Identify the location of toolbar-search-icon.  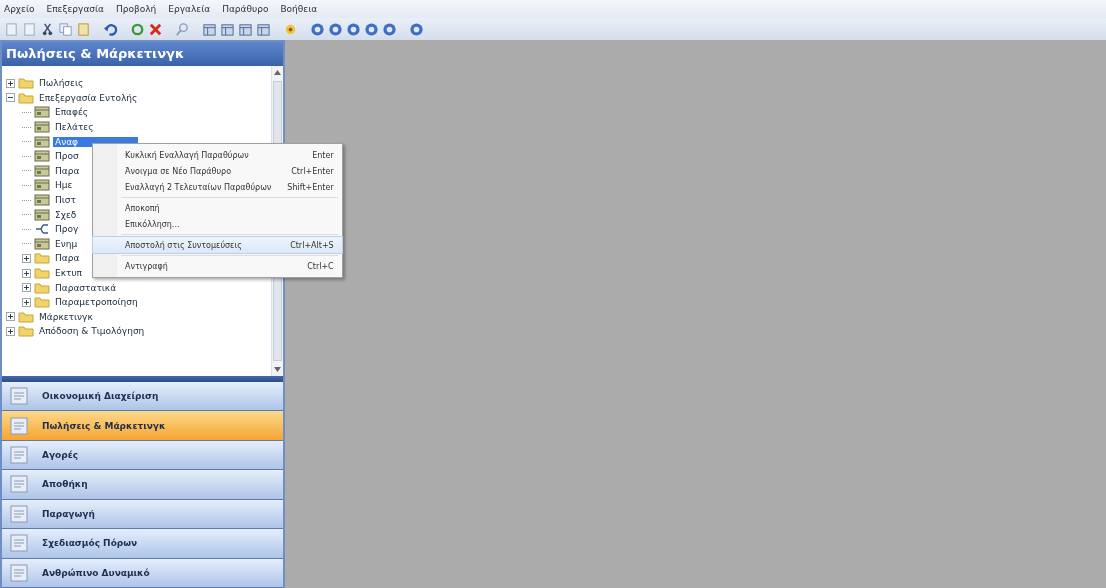
(182, 29).